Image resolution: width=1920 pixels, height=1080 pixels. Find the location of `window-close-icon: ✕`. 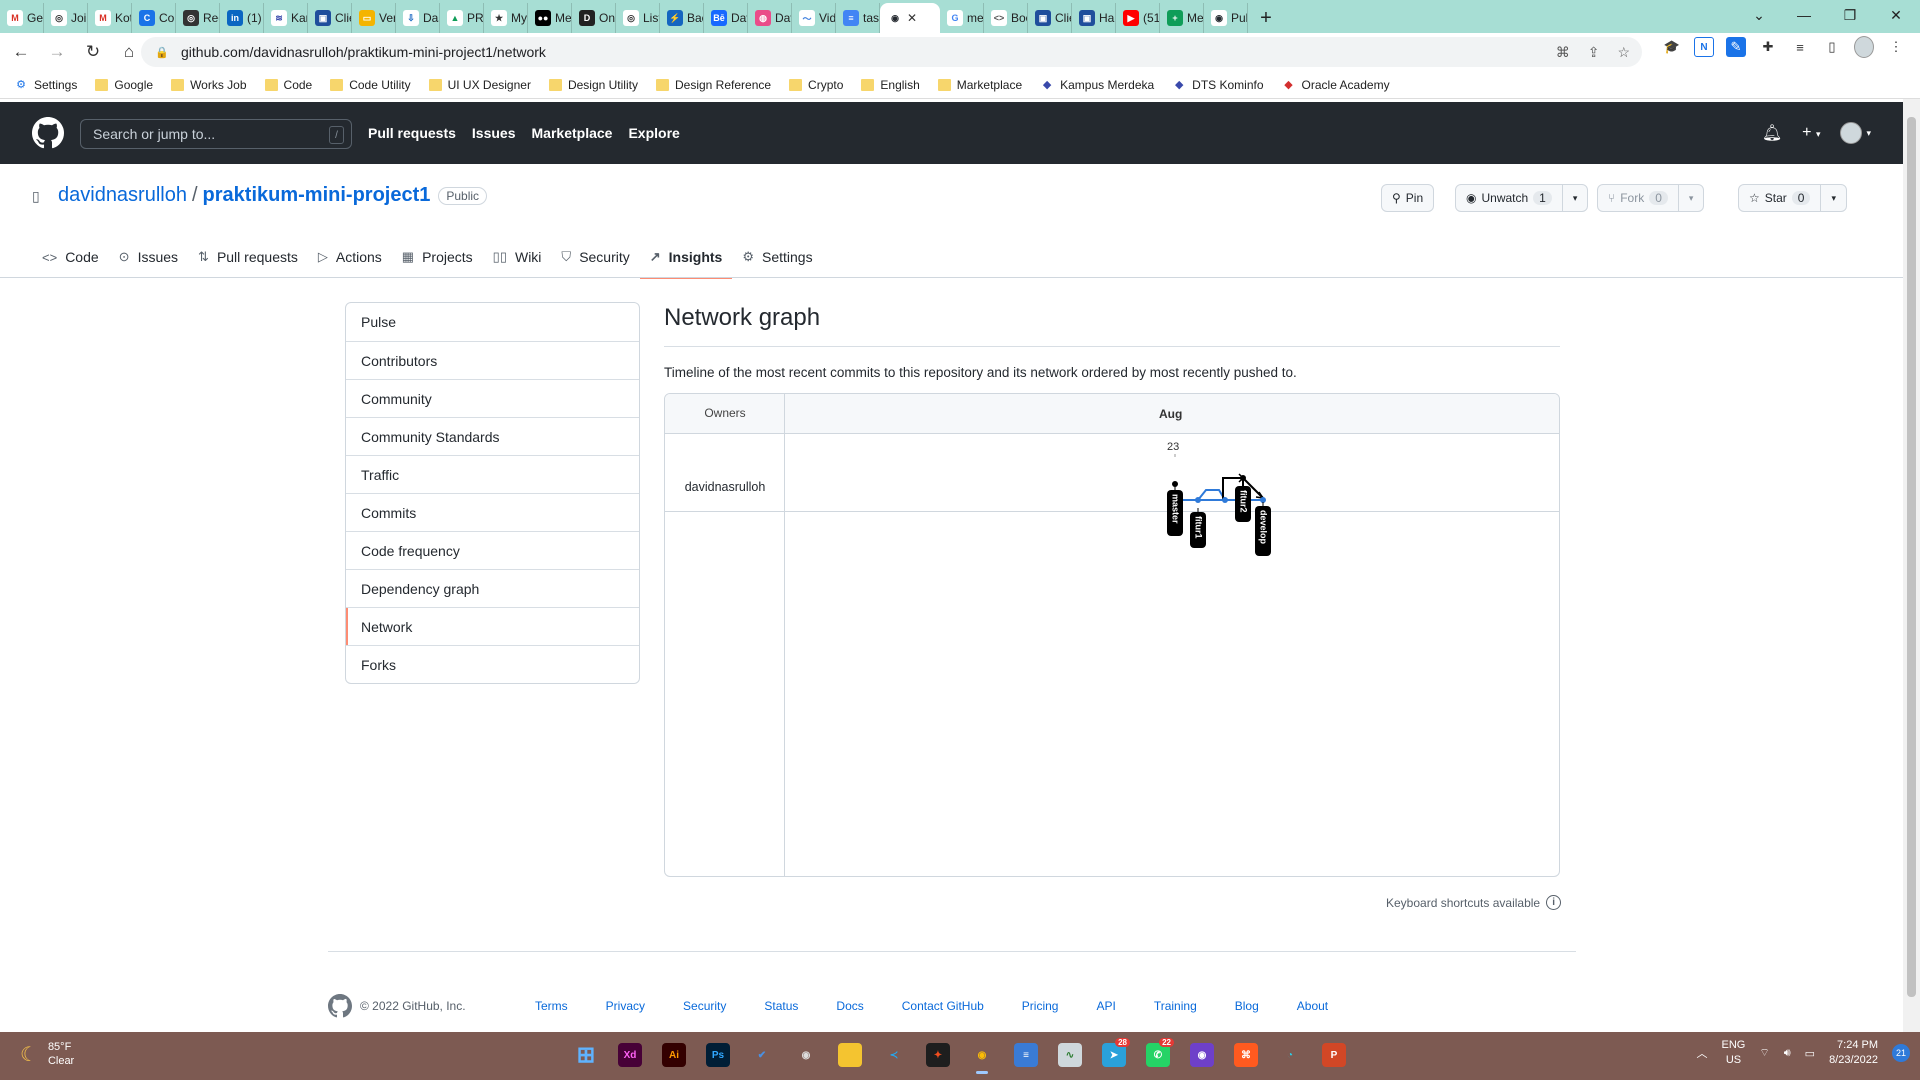

window-close-icon: ✕ is located at coordinates (1896, 15).